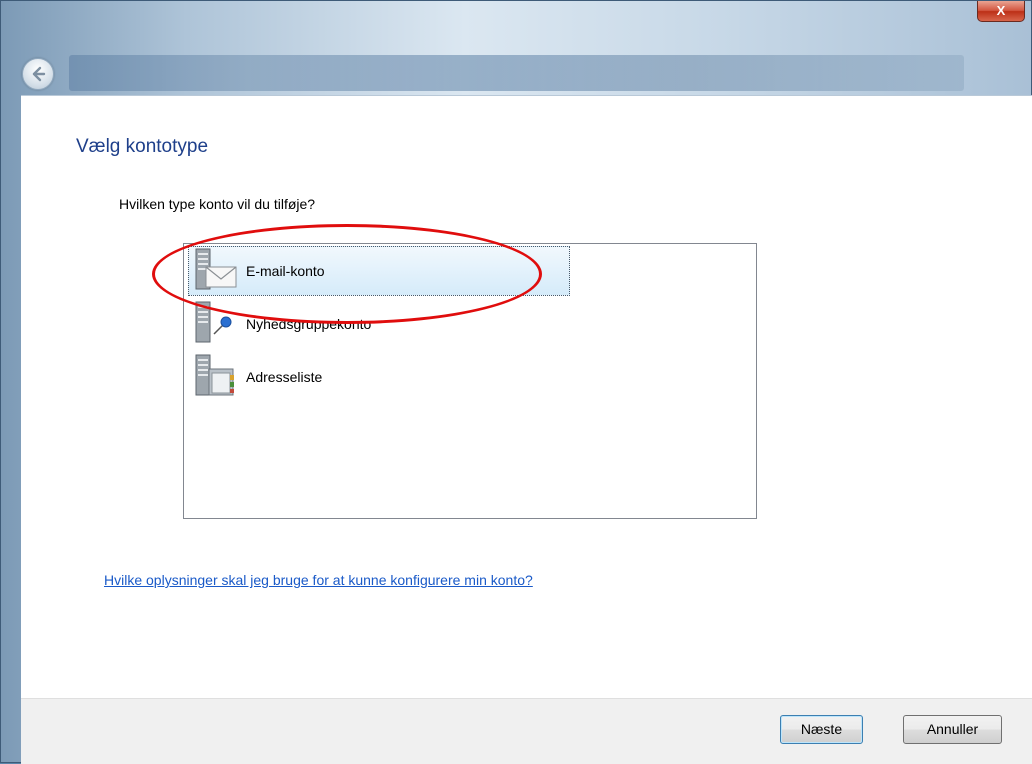 This screenshot has height=764, width=1032. What do you see at coordinates (217, 204) in the screenshot?
I see `account-type-question: Hvilken type konto vil du tilføje?` at bounding box center [217, 204].